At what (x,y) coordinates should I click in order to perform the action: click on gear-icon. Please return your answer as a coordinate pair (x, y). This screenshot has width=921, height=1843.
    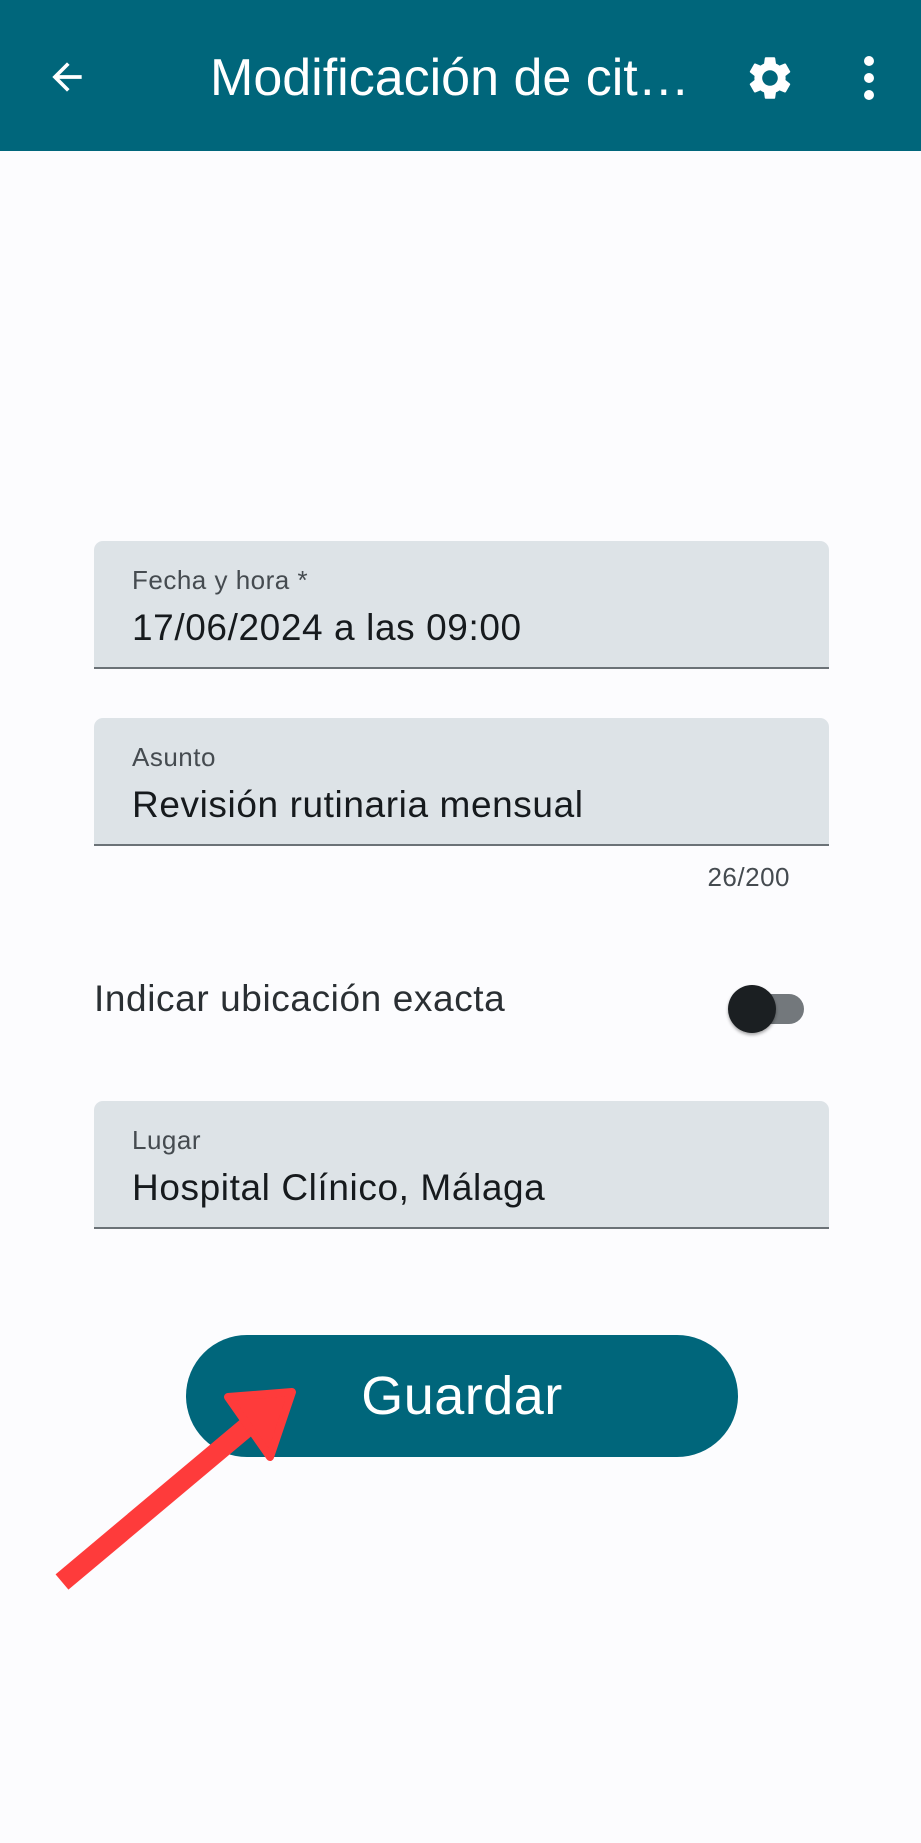
    Looking at the image, I should click on (770, 78).